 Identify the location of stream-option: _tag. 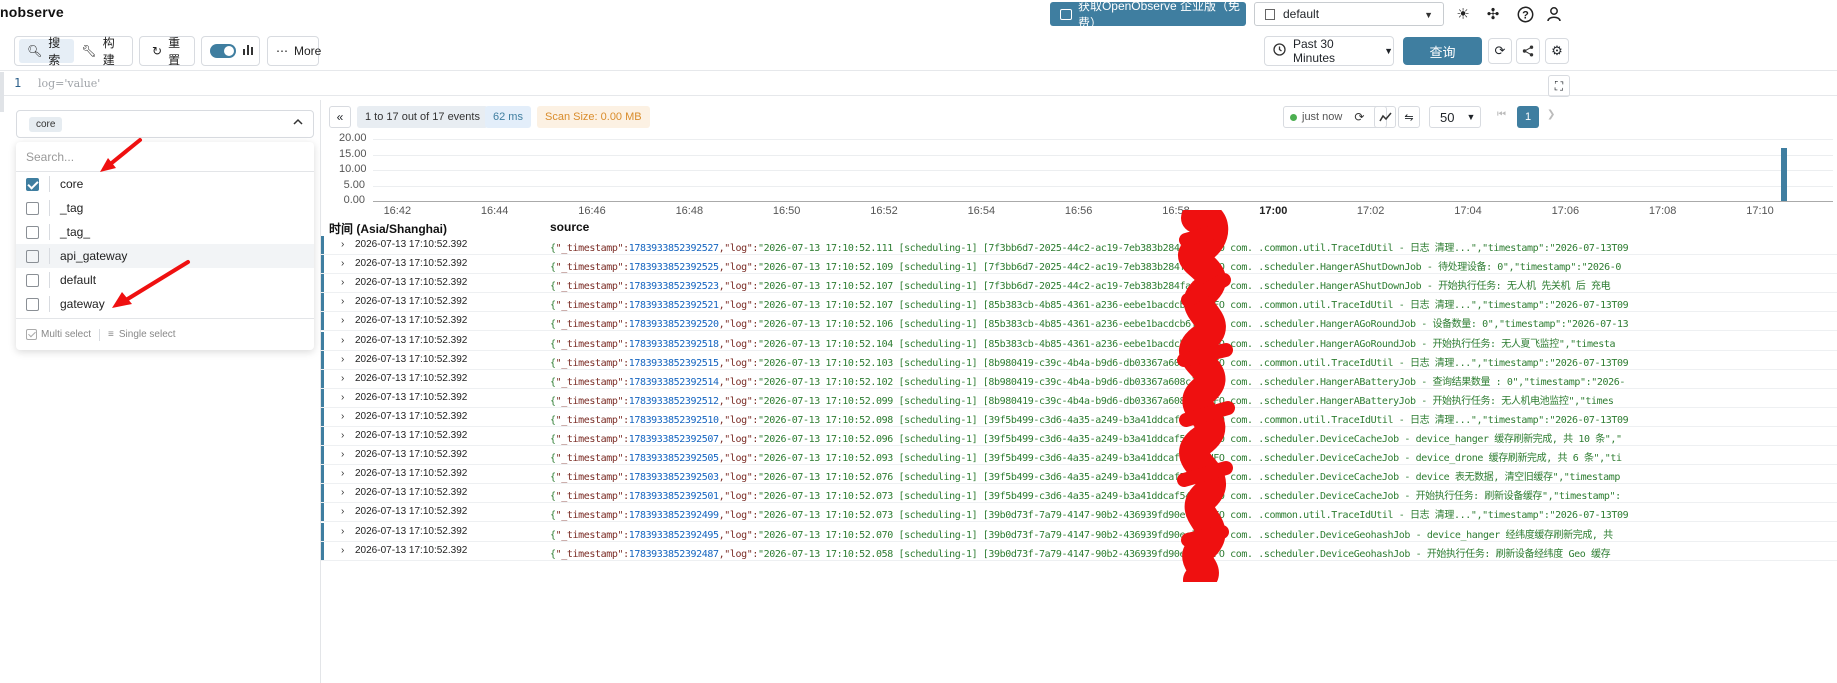
(165, 208).